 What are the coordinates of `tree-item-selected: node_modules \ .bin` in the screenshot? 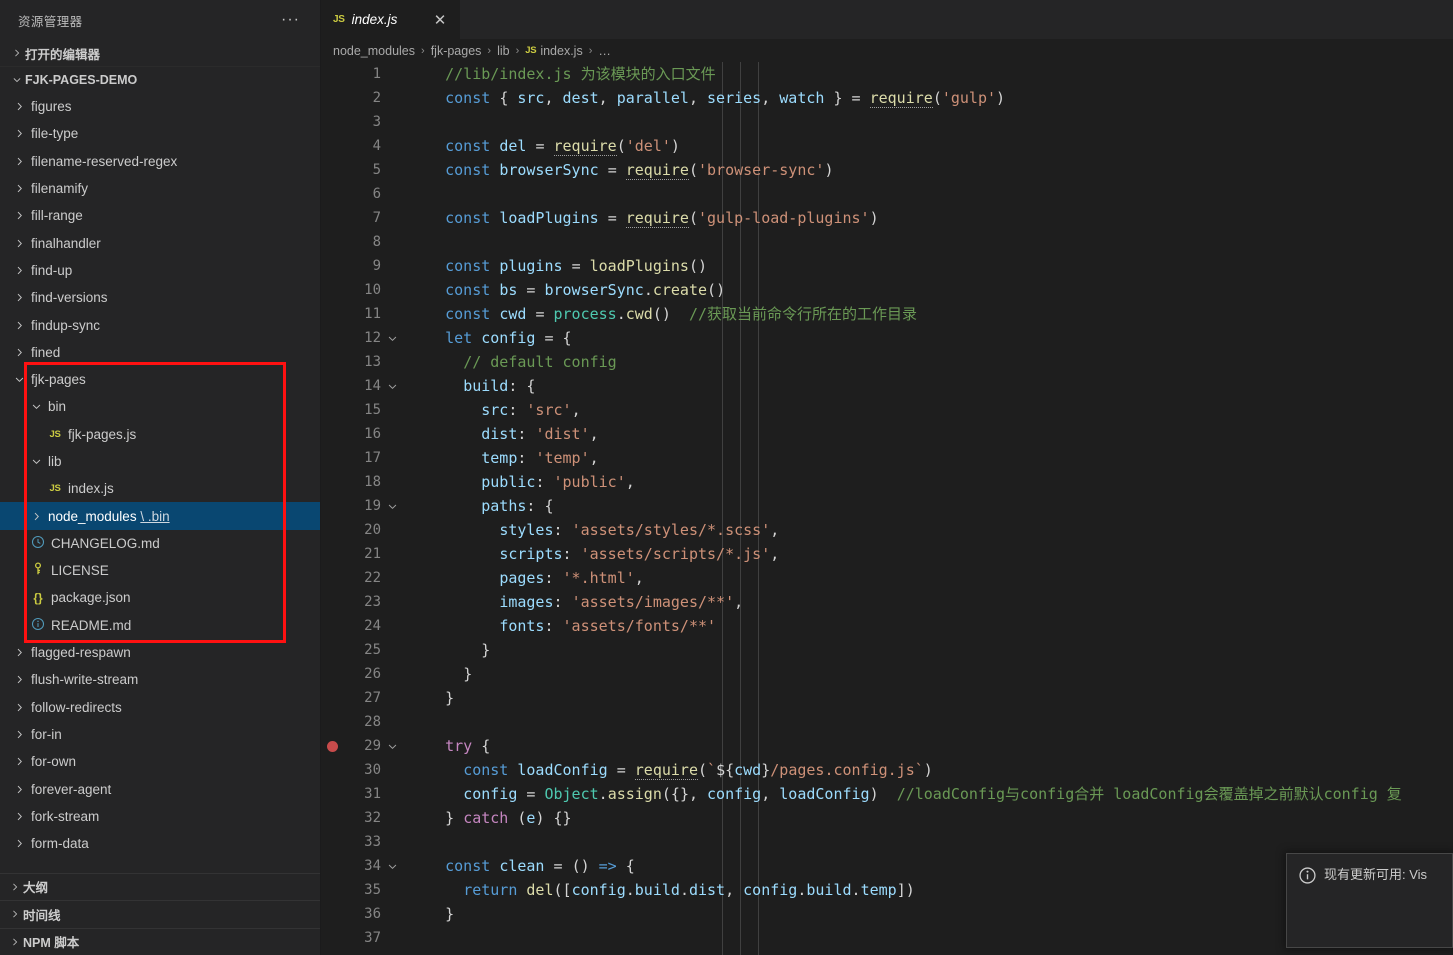 It's located at (160, 516).